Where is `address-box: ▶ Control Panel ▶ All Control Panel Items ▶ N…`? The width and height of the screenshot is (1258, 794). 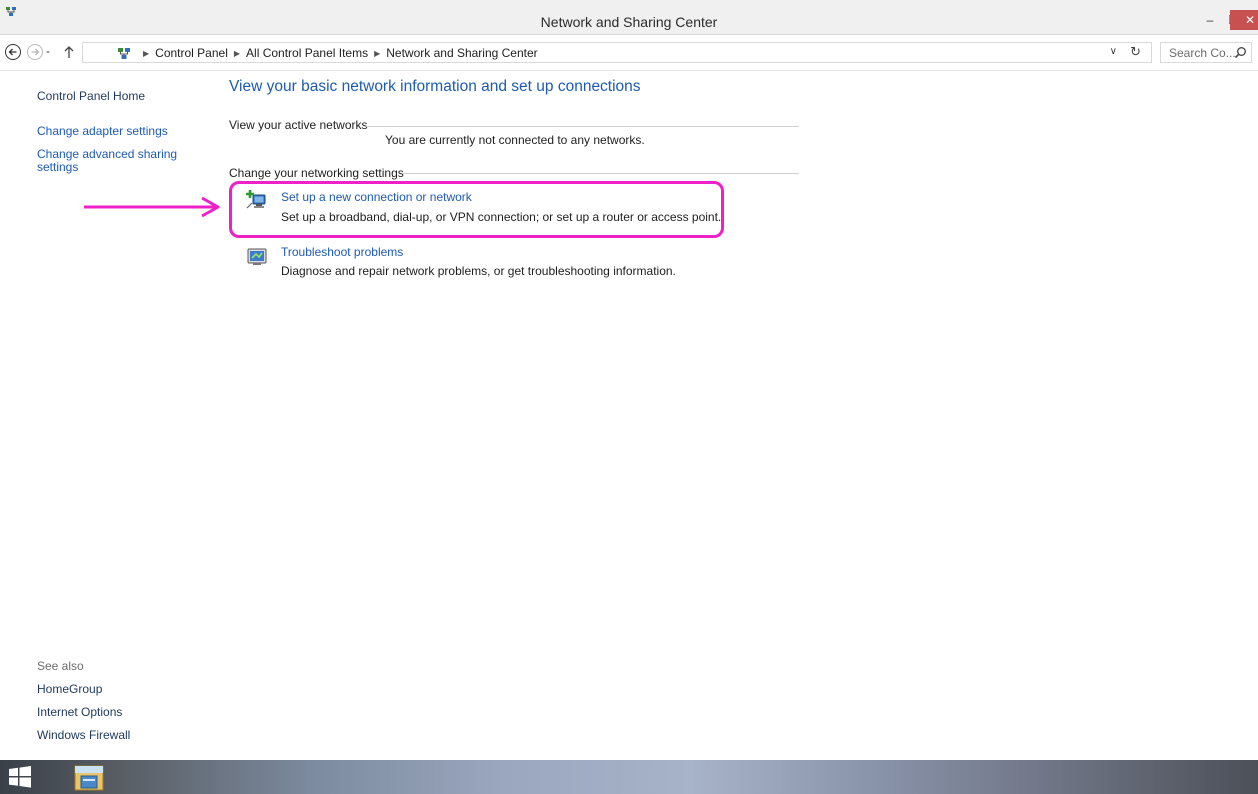 address-box: ▶ Control Panel ▶ All Control Panel Items ▶ N… is located at coordinates (617, 52).